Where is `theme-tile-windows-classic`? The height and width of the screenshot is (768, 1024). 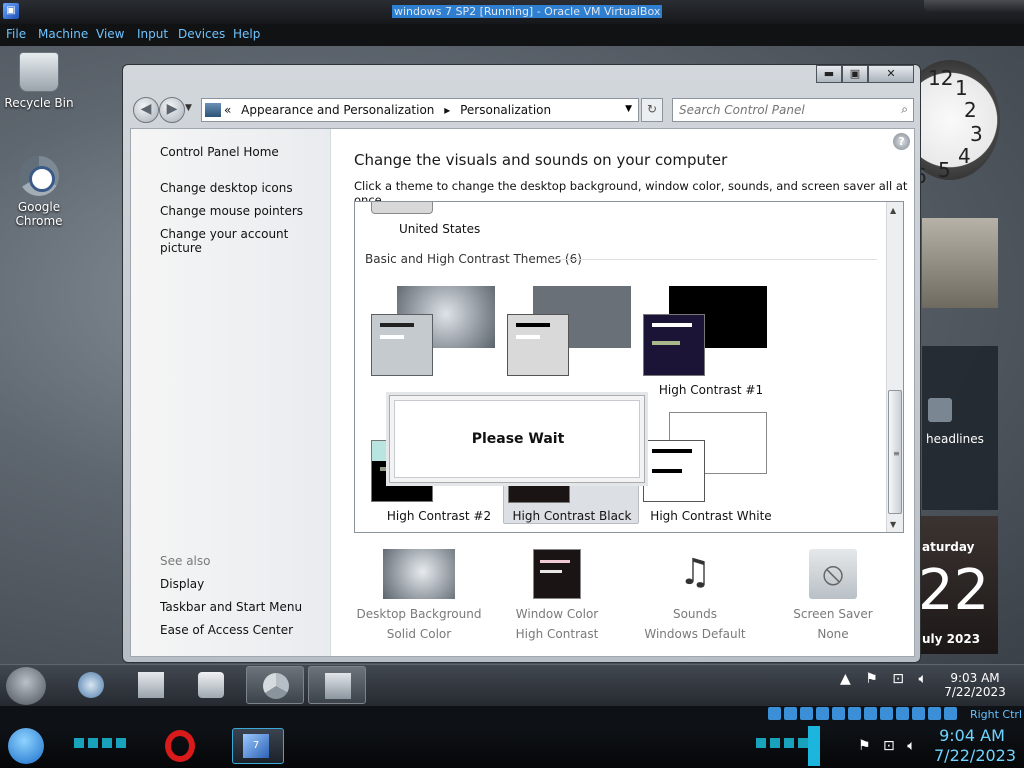 theme-tile-windows-classic is located at coordinates (575, 343).